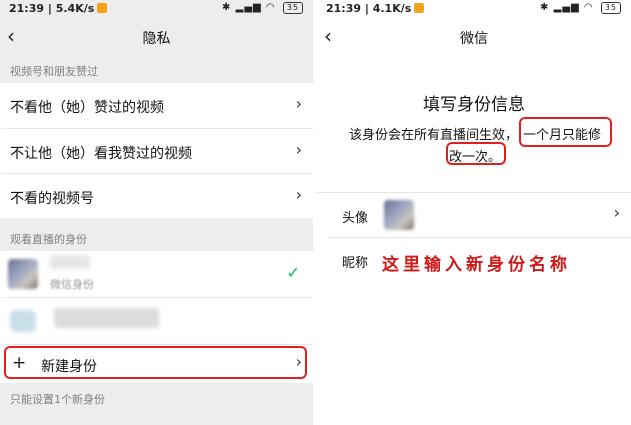 The image size is (631, 425). What do you see at coordinates (434, 135) in the screenshot?
I see `description-text: 该身份会在所有直播间生效，` at bounding box center [434, 135].